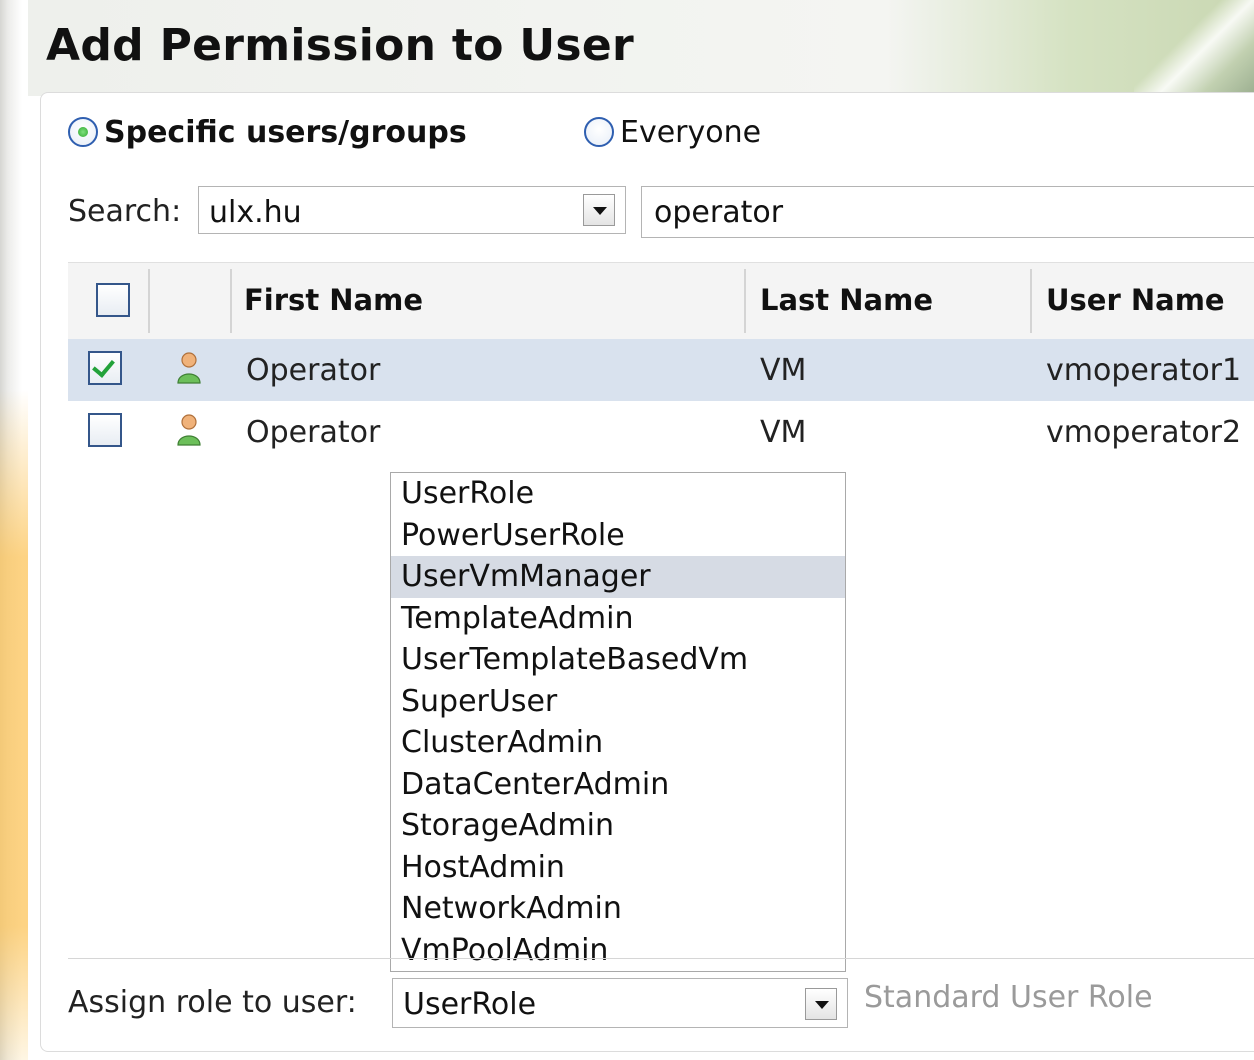  Describe the element at coordinates (618, 743) in the screenshot. I see `role-option: ClusterAdmin` at that location.